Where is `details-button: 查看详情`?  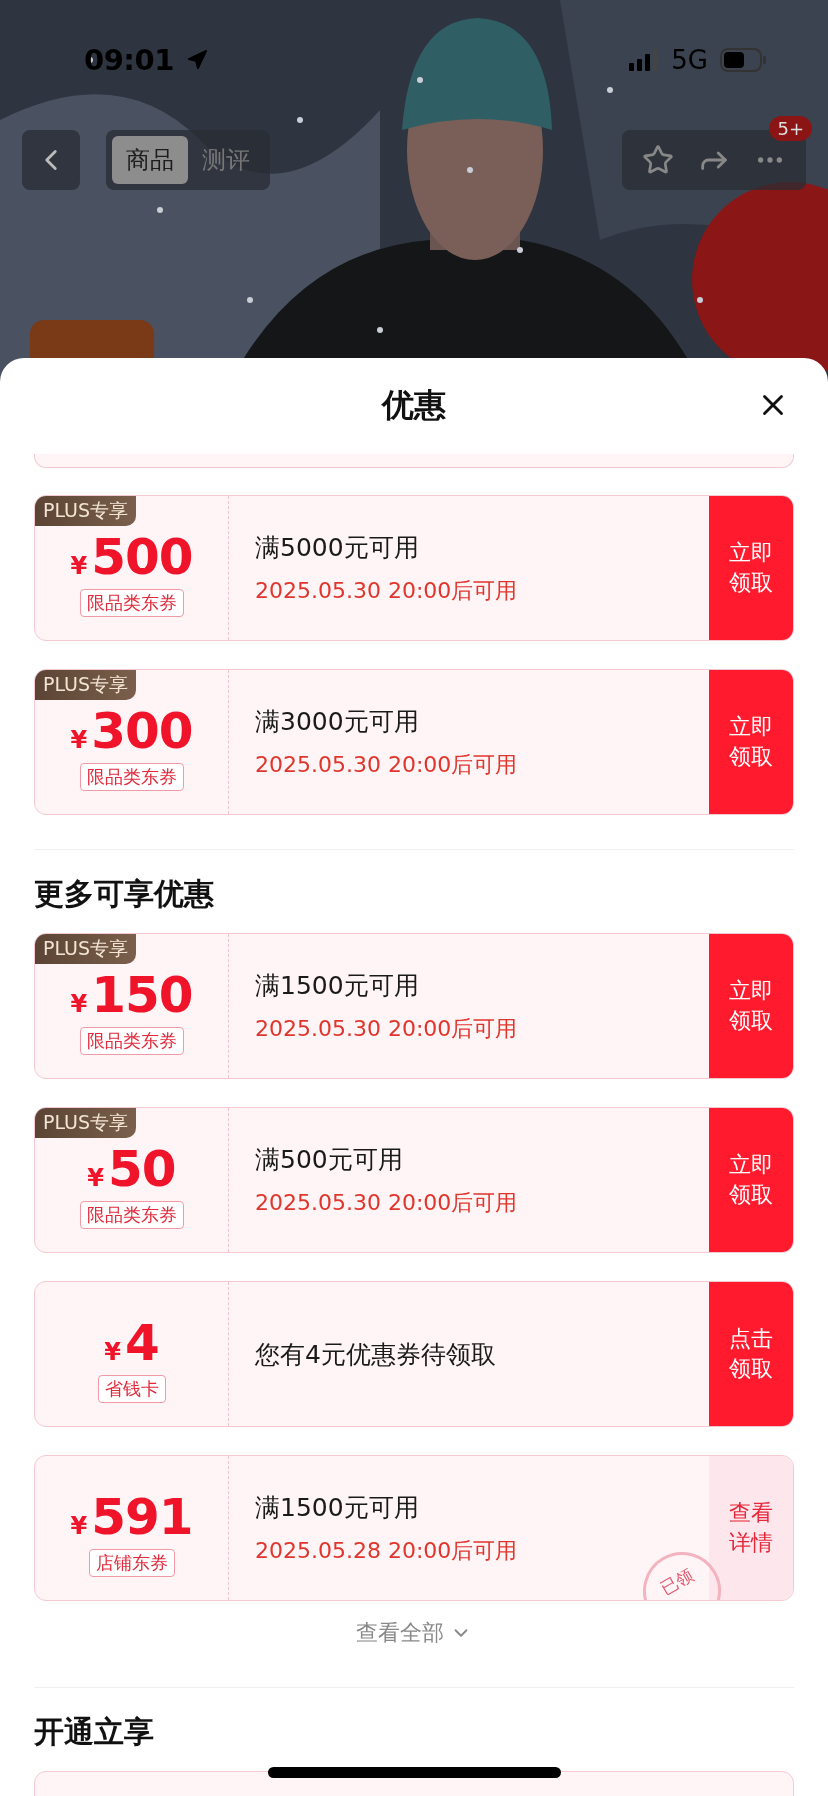
details-button: 查看详情 is located at coordinates (751, 1528).